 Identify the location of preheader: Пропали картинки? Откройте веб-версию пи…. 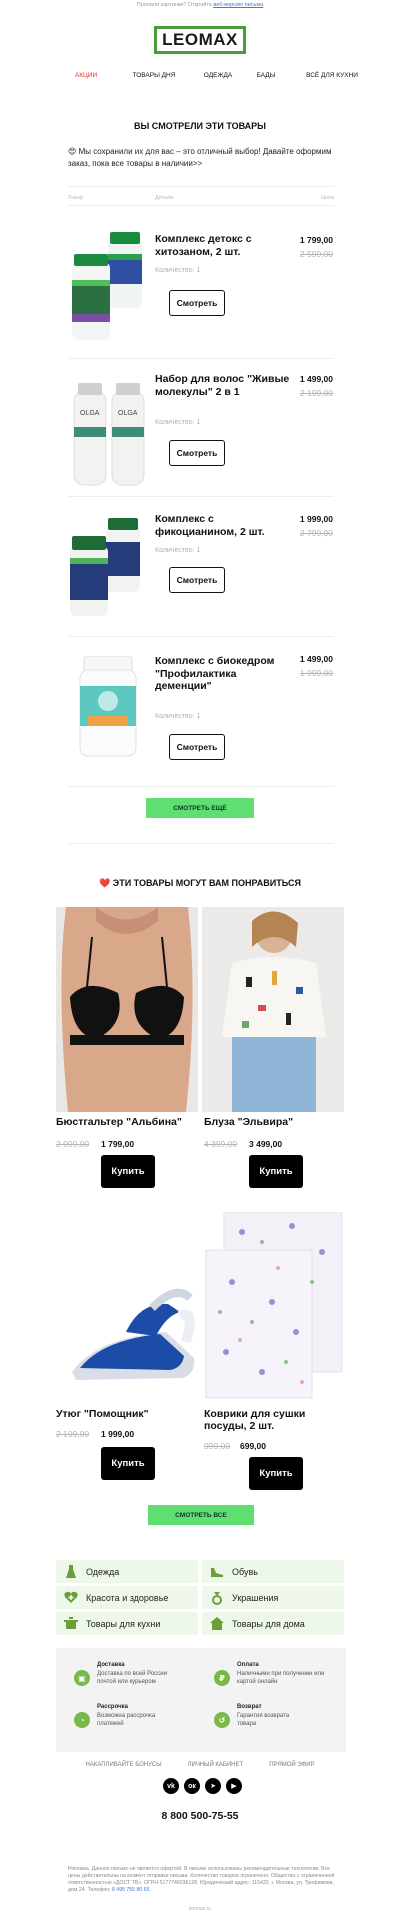
(200, 5).